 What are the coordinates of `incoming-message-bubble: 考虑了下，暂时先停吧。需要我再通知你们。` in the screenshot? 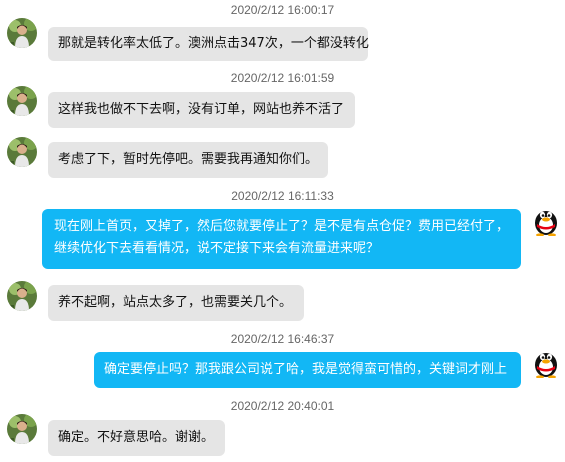 It's located at (188, 160).